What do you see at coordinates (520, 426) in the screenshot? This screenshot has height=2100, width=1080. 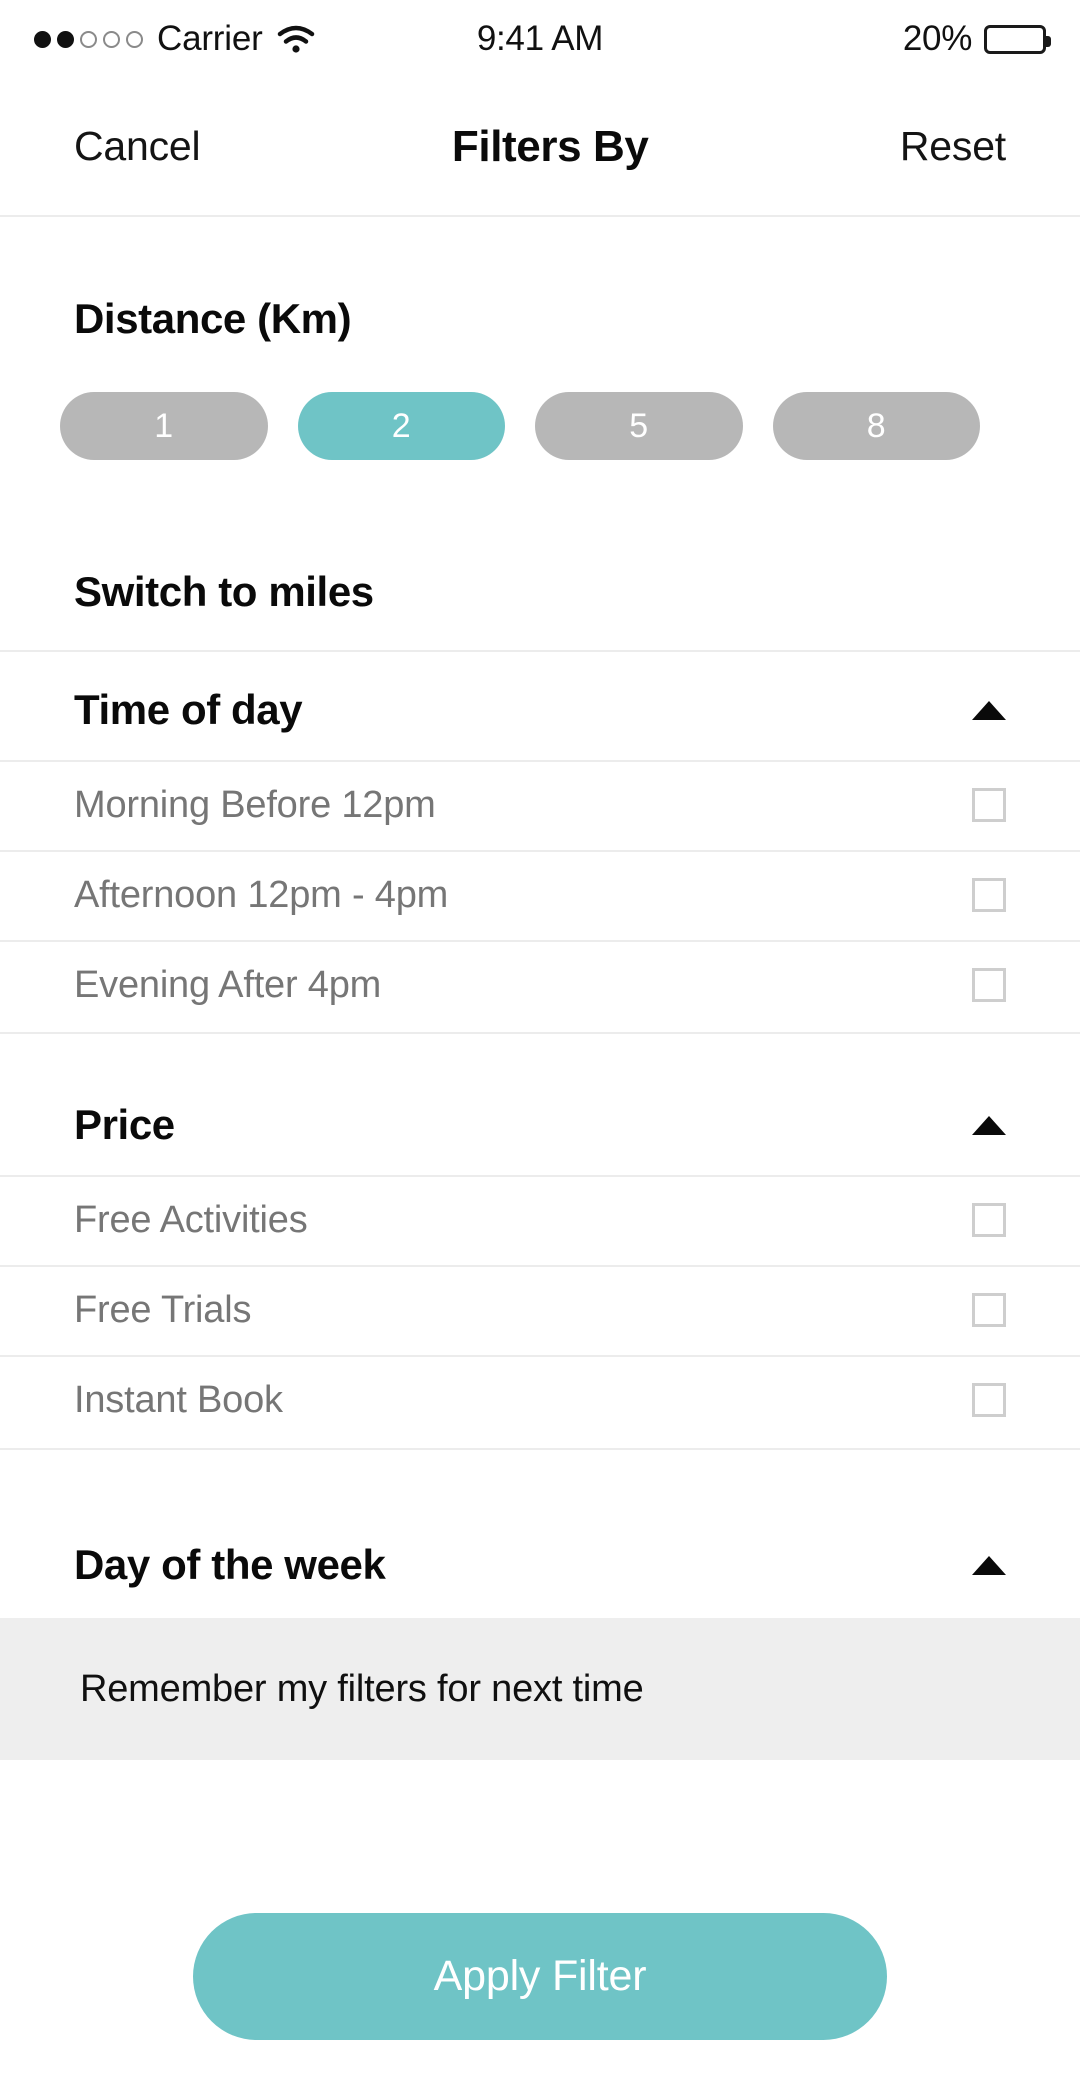 I see `distance-options: 1 2 5 8` at bounding box center [520, 426].